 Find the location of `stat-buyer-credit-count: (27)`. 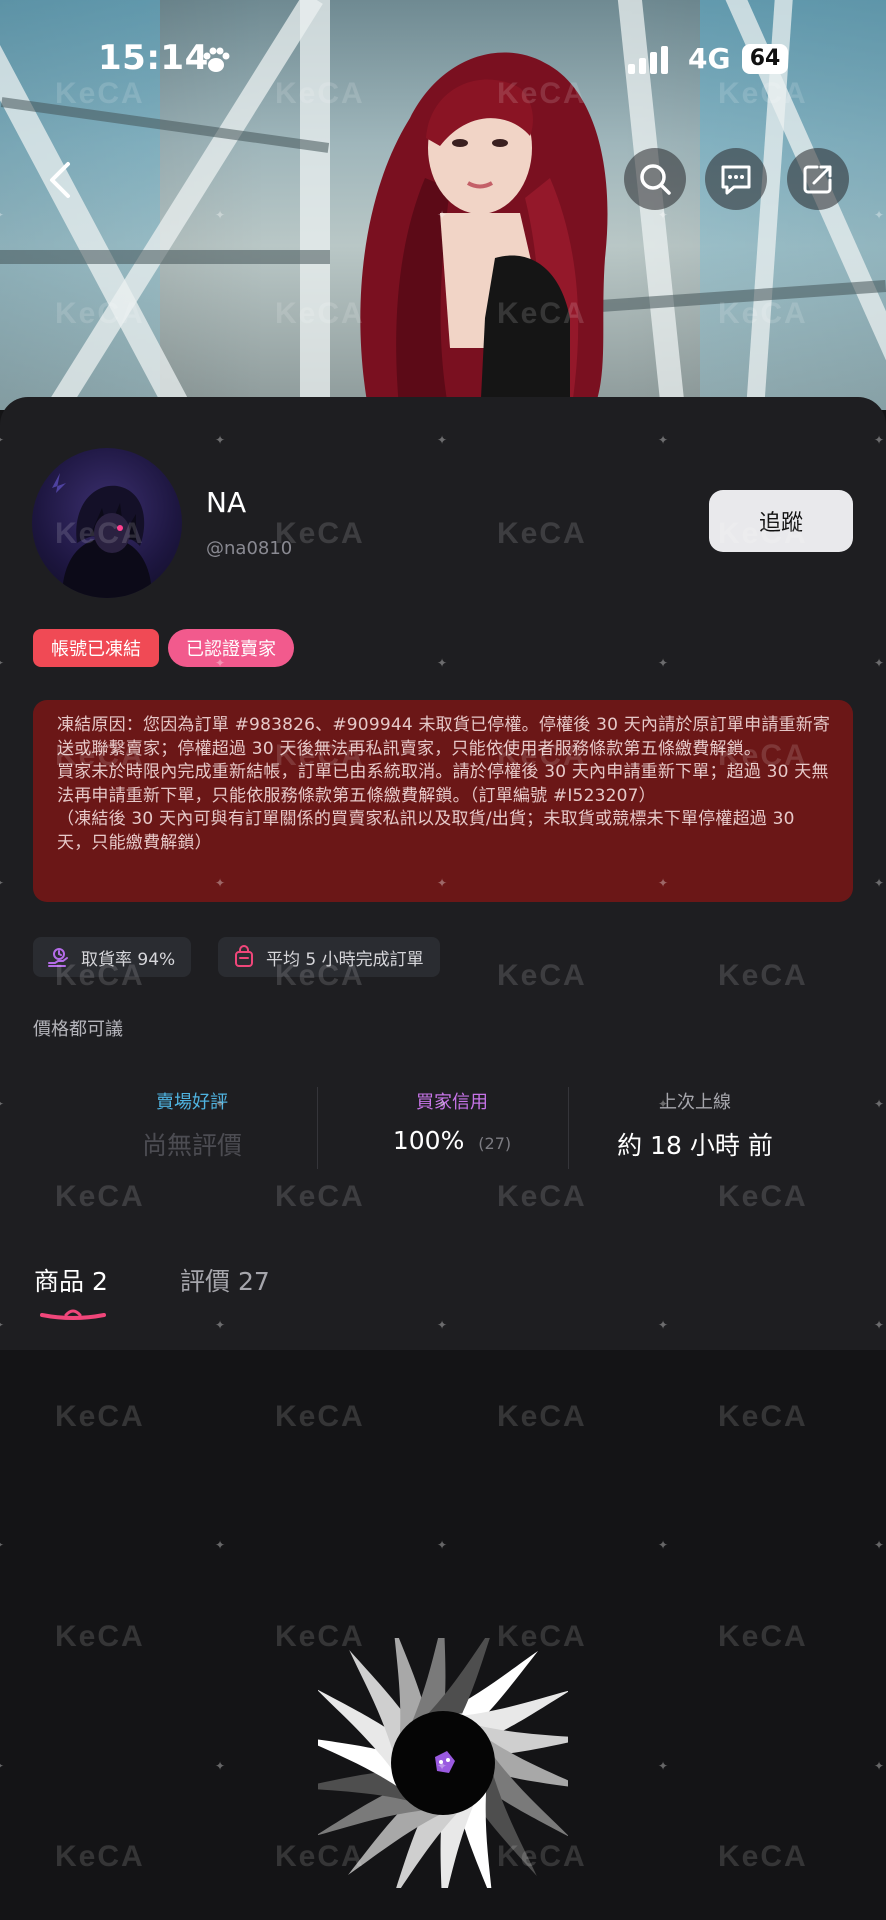

stat-buyer-credit-count: (27) is located at coordinates (495, 1143).